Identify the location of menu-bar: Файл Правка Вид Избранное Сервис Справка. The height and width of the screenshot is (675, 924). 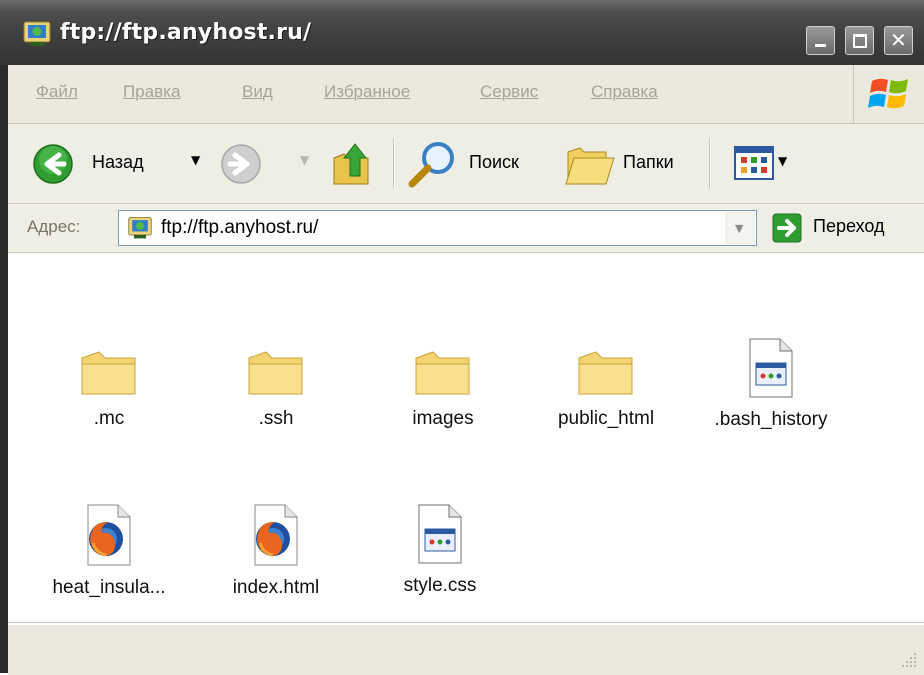
(466, 94).